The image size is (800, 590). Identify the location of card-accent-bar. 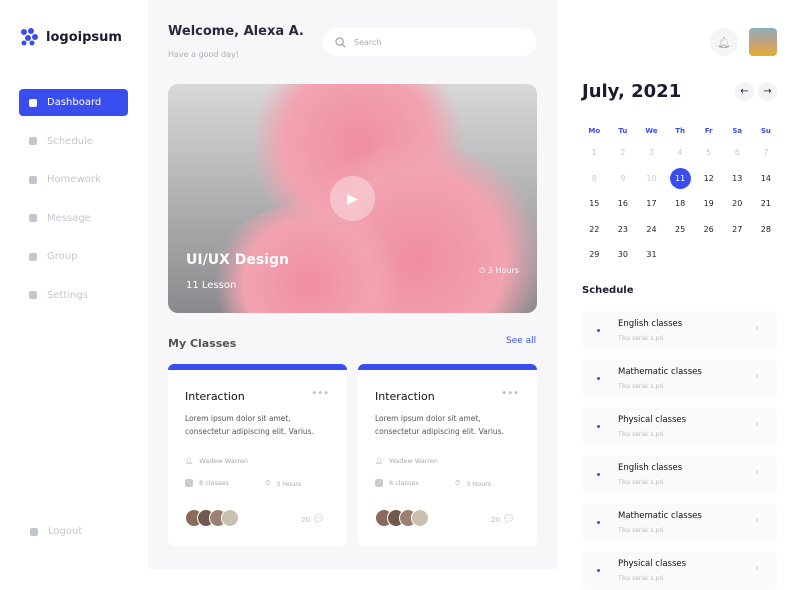
(257, 367).